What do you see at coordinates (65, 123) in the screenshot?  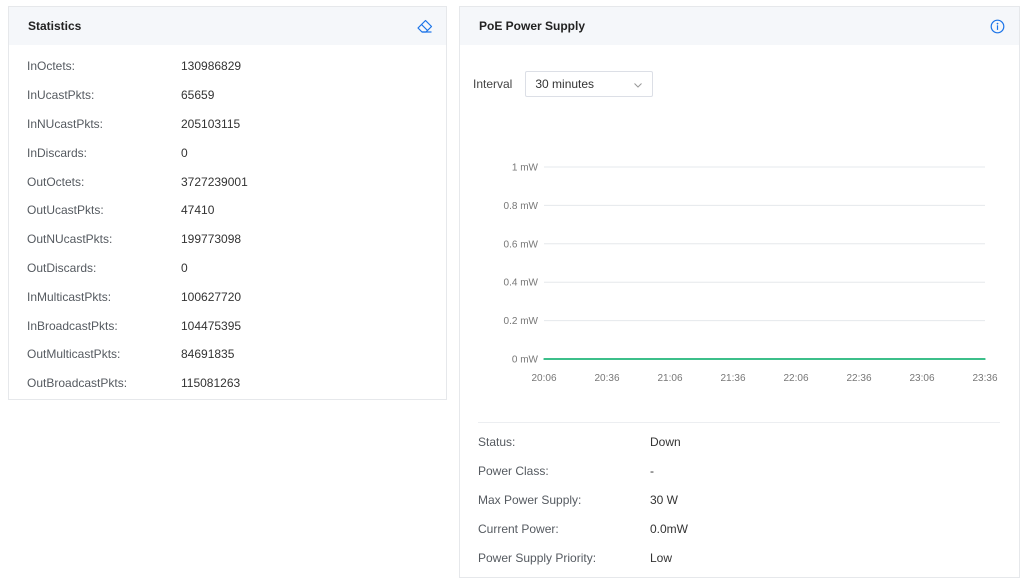 I see `stat-row-label: InNUcastPkts:` at bounding box center [65, 123].